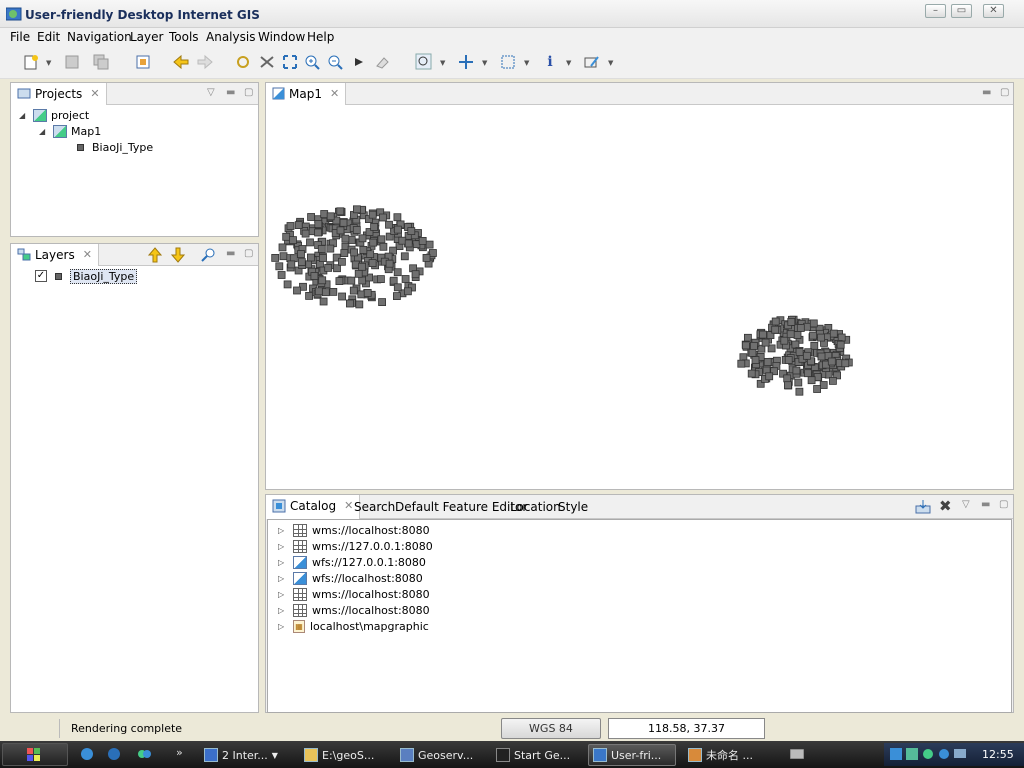  What do you see at coordinates (20, 37) in the screenshot?
I see `menu-file: File` at bounding box center [20, 37].